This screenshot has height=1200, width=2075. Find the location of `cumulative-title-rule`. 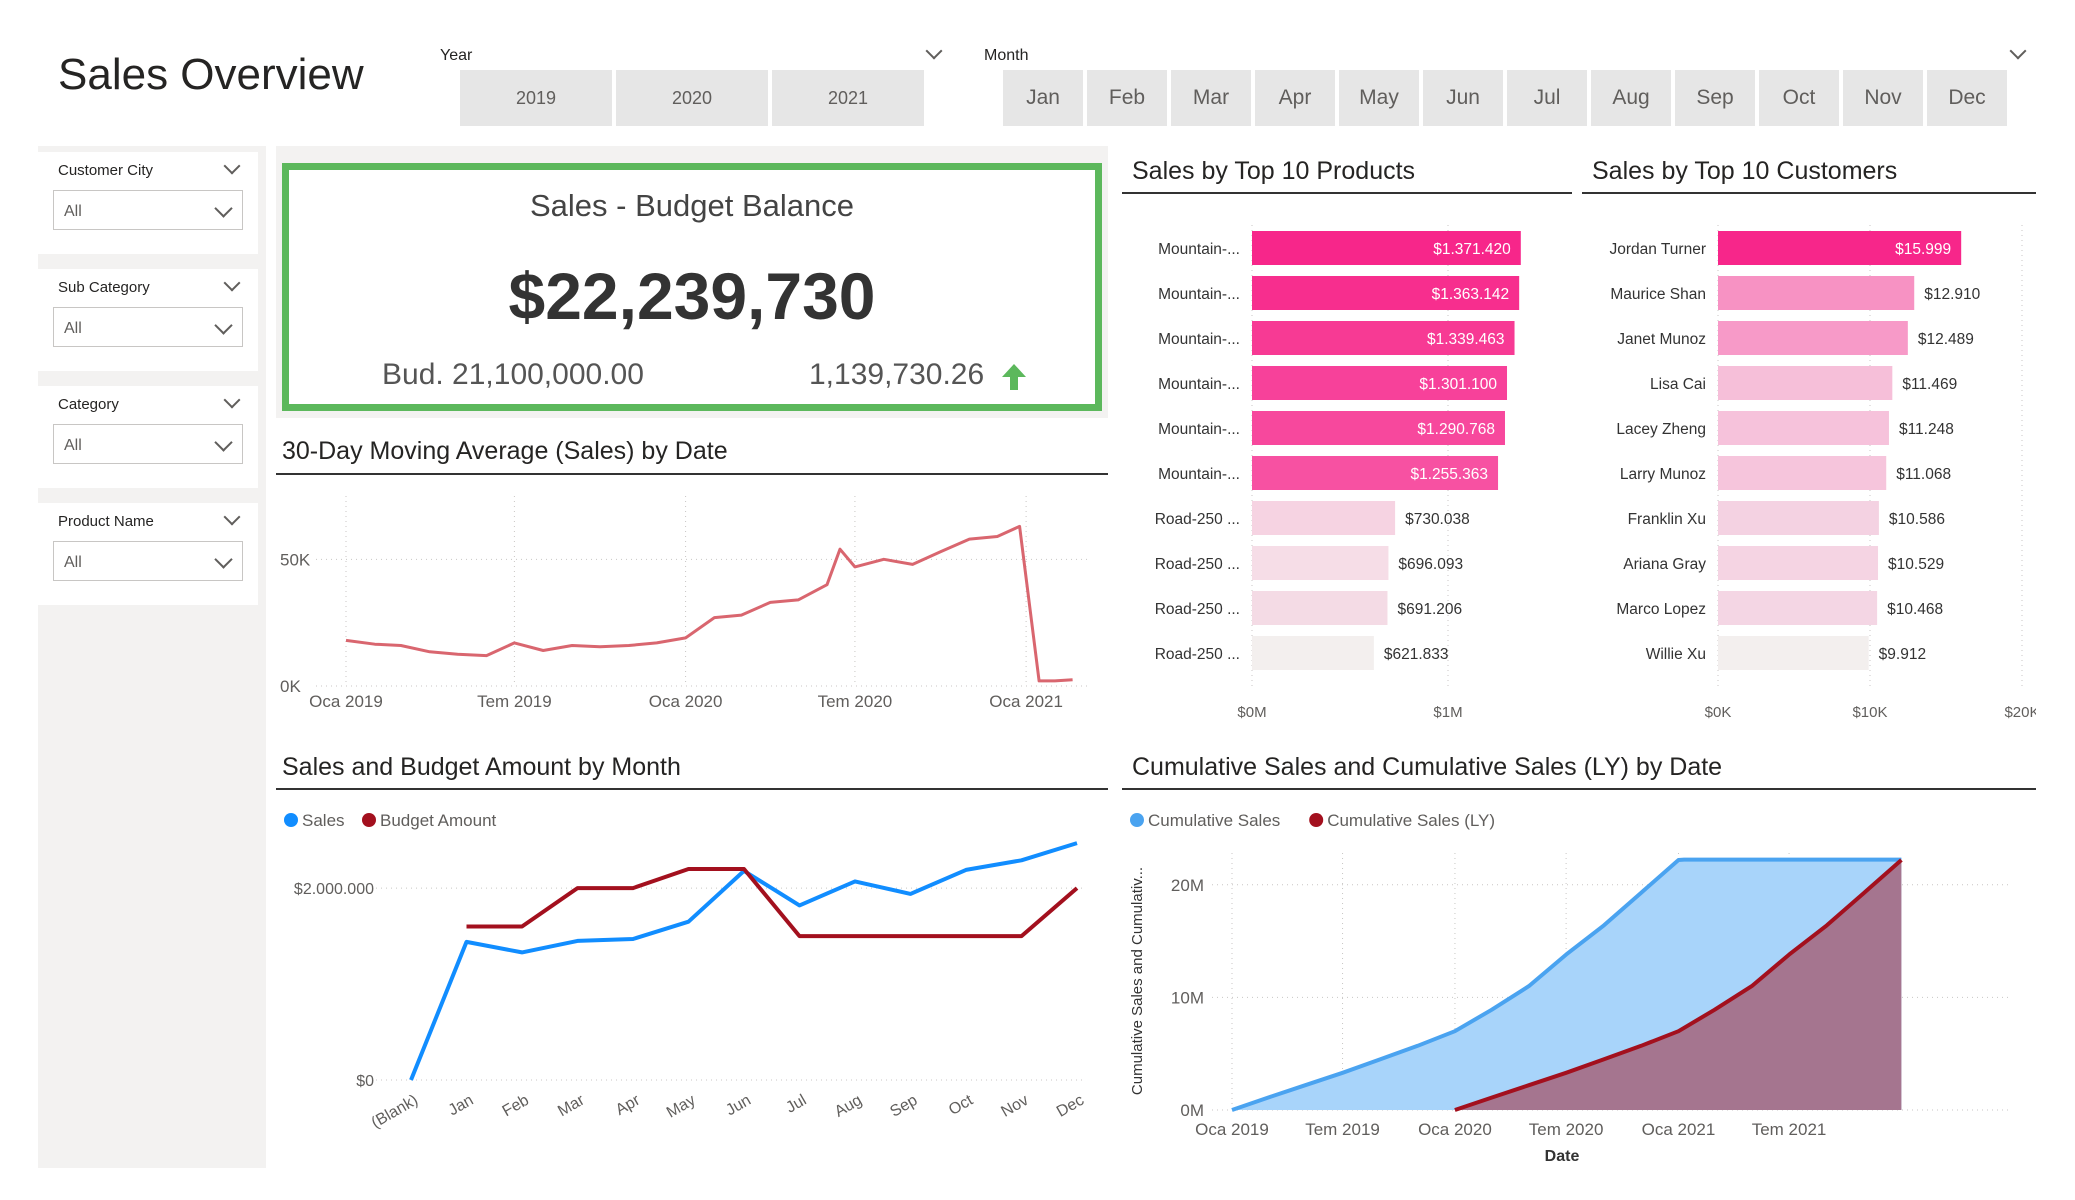

cumulative-title-rule is located at coordinates (1579, 789).